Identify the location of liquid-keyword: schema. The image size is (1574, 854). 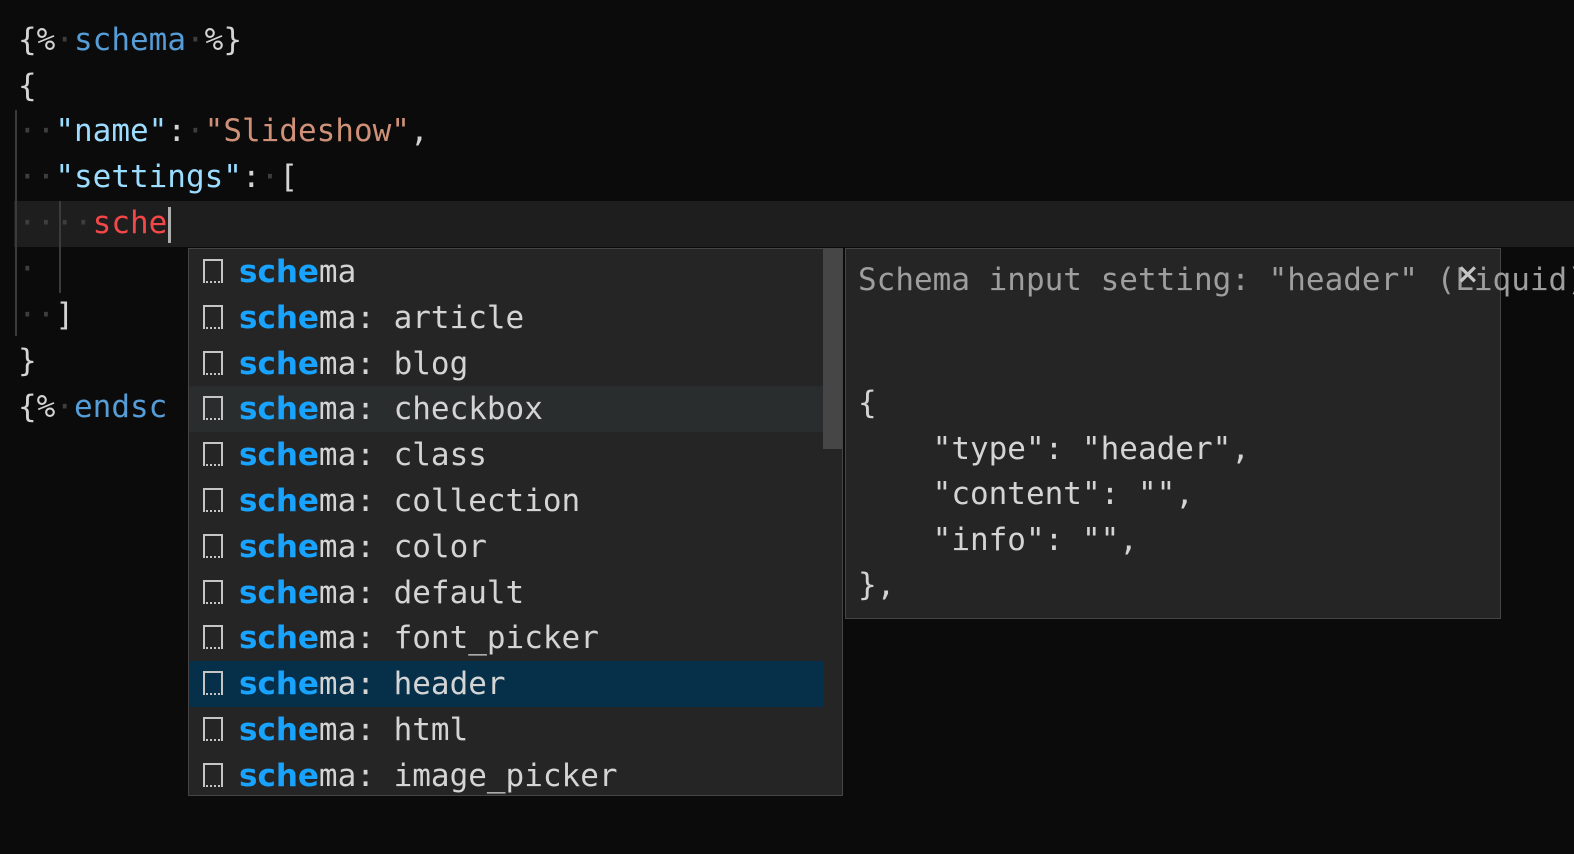
(130, 40).